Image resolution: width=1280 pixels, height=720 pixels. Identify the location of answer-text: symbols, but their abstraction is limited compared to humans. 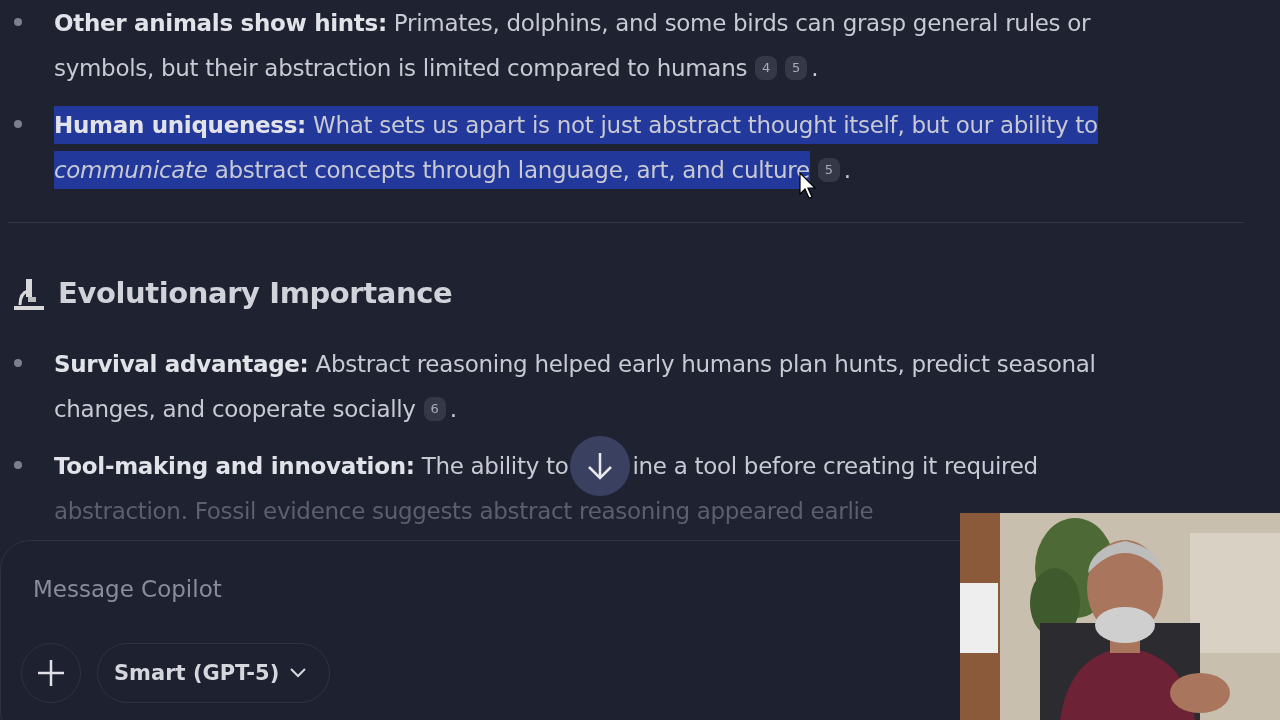
(401, 68).